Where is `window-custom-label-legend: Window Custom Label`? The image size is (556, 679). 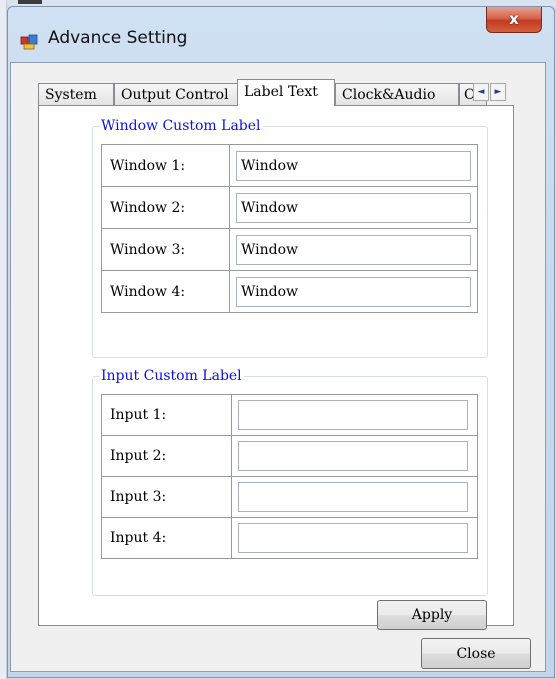 window-custom-label-legend: Window Custom Label is located at coordinates (181, 126).